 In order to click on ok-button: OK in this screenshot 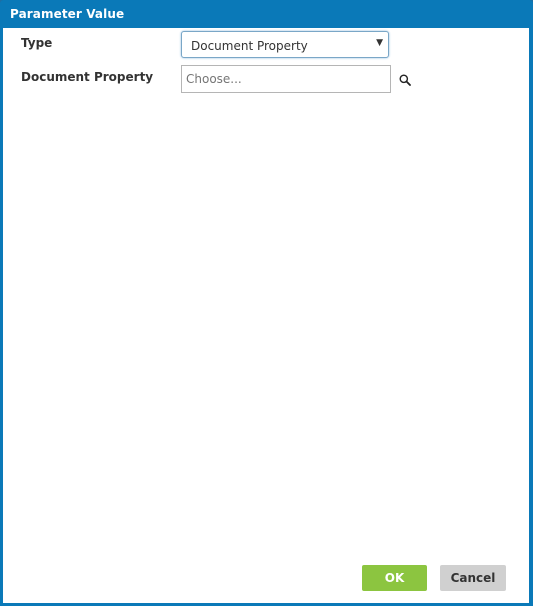, I will do `click(394, 578)`.